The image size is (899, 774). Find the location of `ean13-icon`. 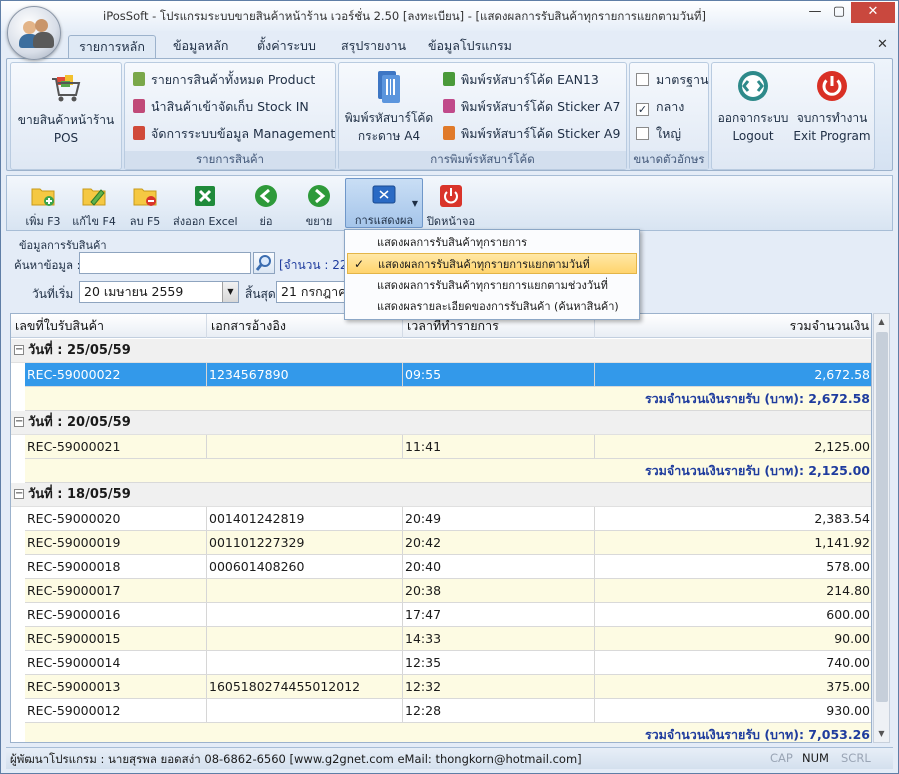

ean13-icon is located at coordinates (449, 79).